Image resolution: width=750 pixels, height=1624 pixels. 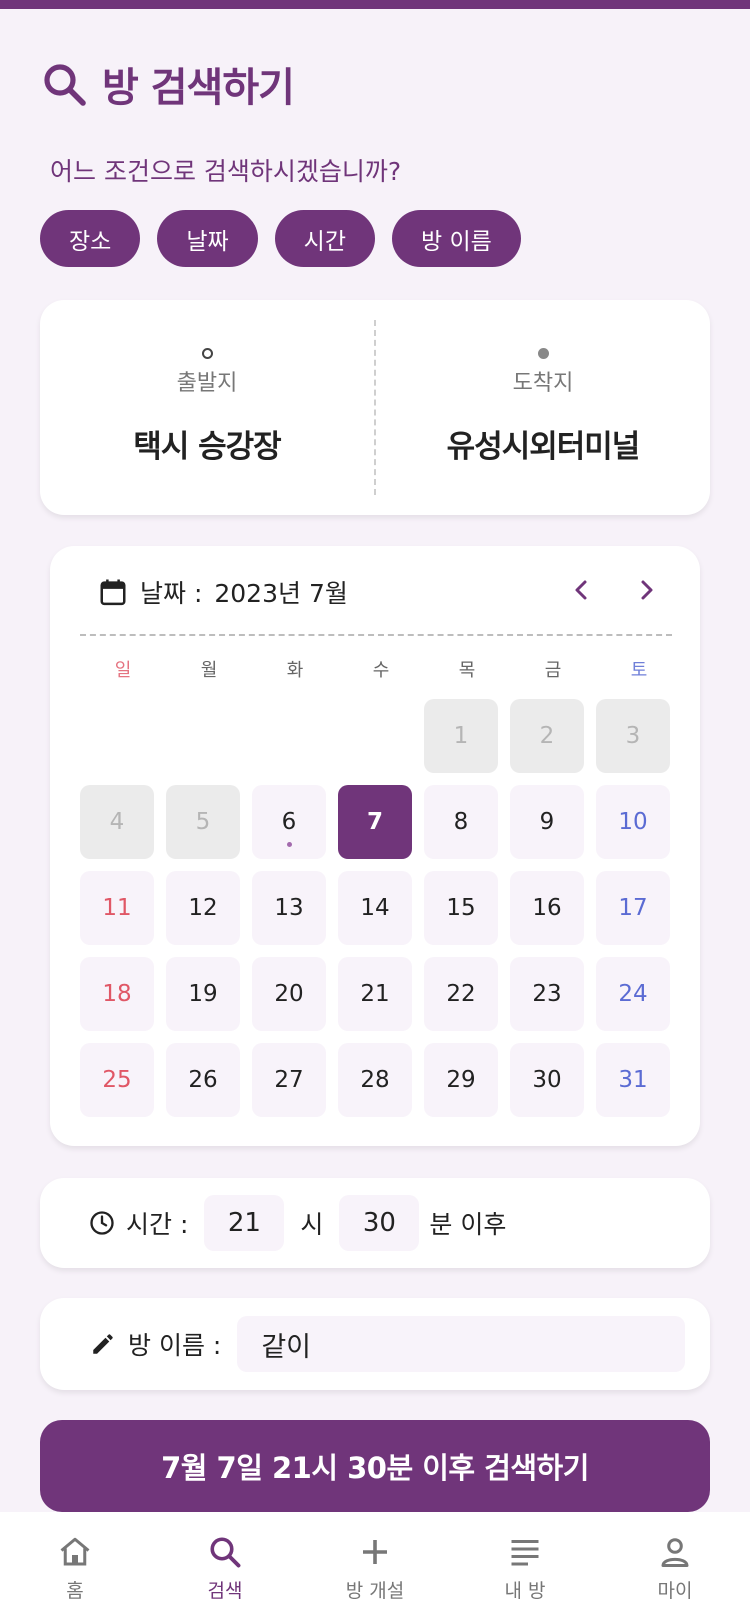 I want to click on nav-home-label: 홈, so click(x=75, y=1591).